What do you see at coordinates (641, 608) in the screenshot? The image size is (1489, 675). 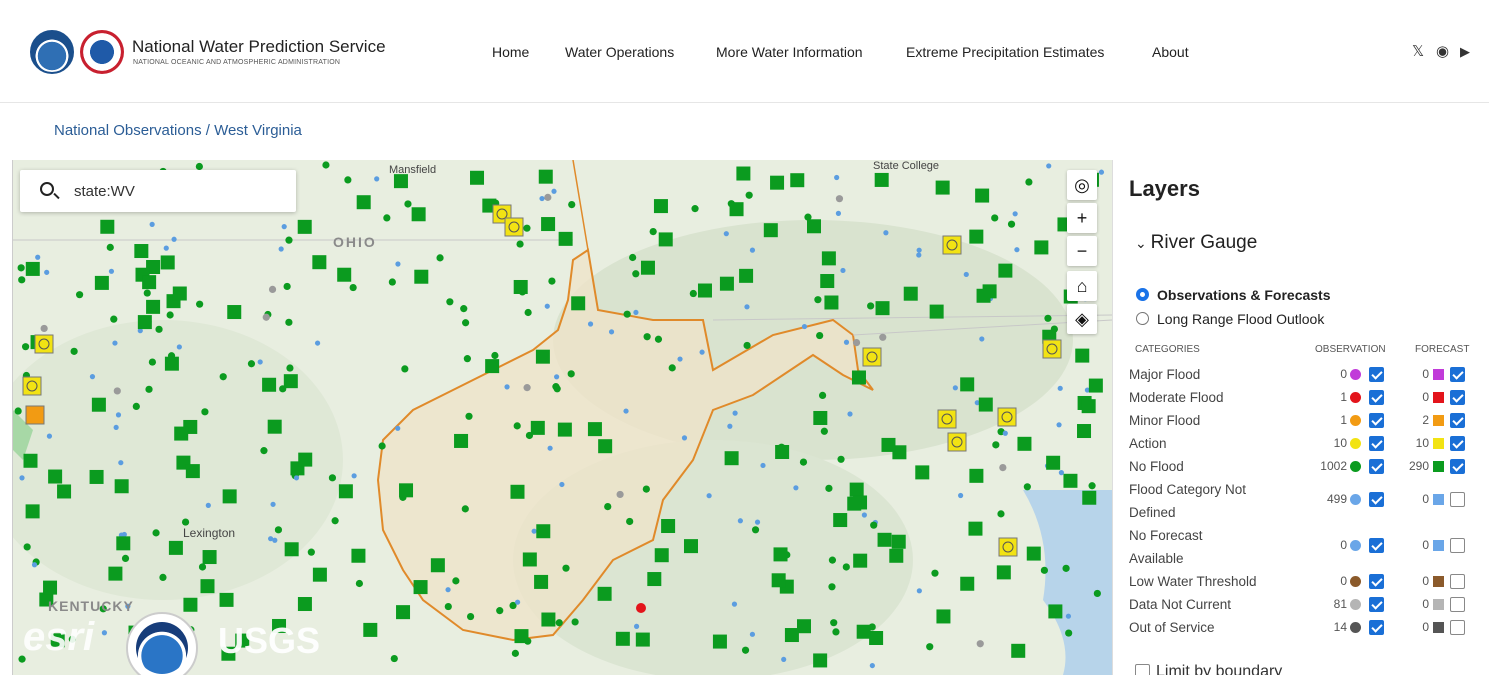 I see `gauge-moderate-flood-marker` at bounding box center [641, 608].